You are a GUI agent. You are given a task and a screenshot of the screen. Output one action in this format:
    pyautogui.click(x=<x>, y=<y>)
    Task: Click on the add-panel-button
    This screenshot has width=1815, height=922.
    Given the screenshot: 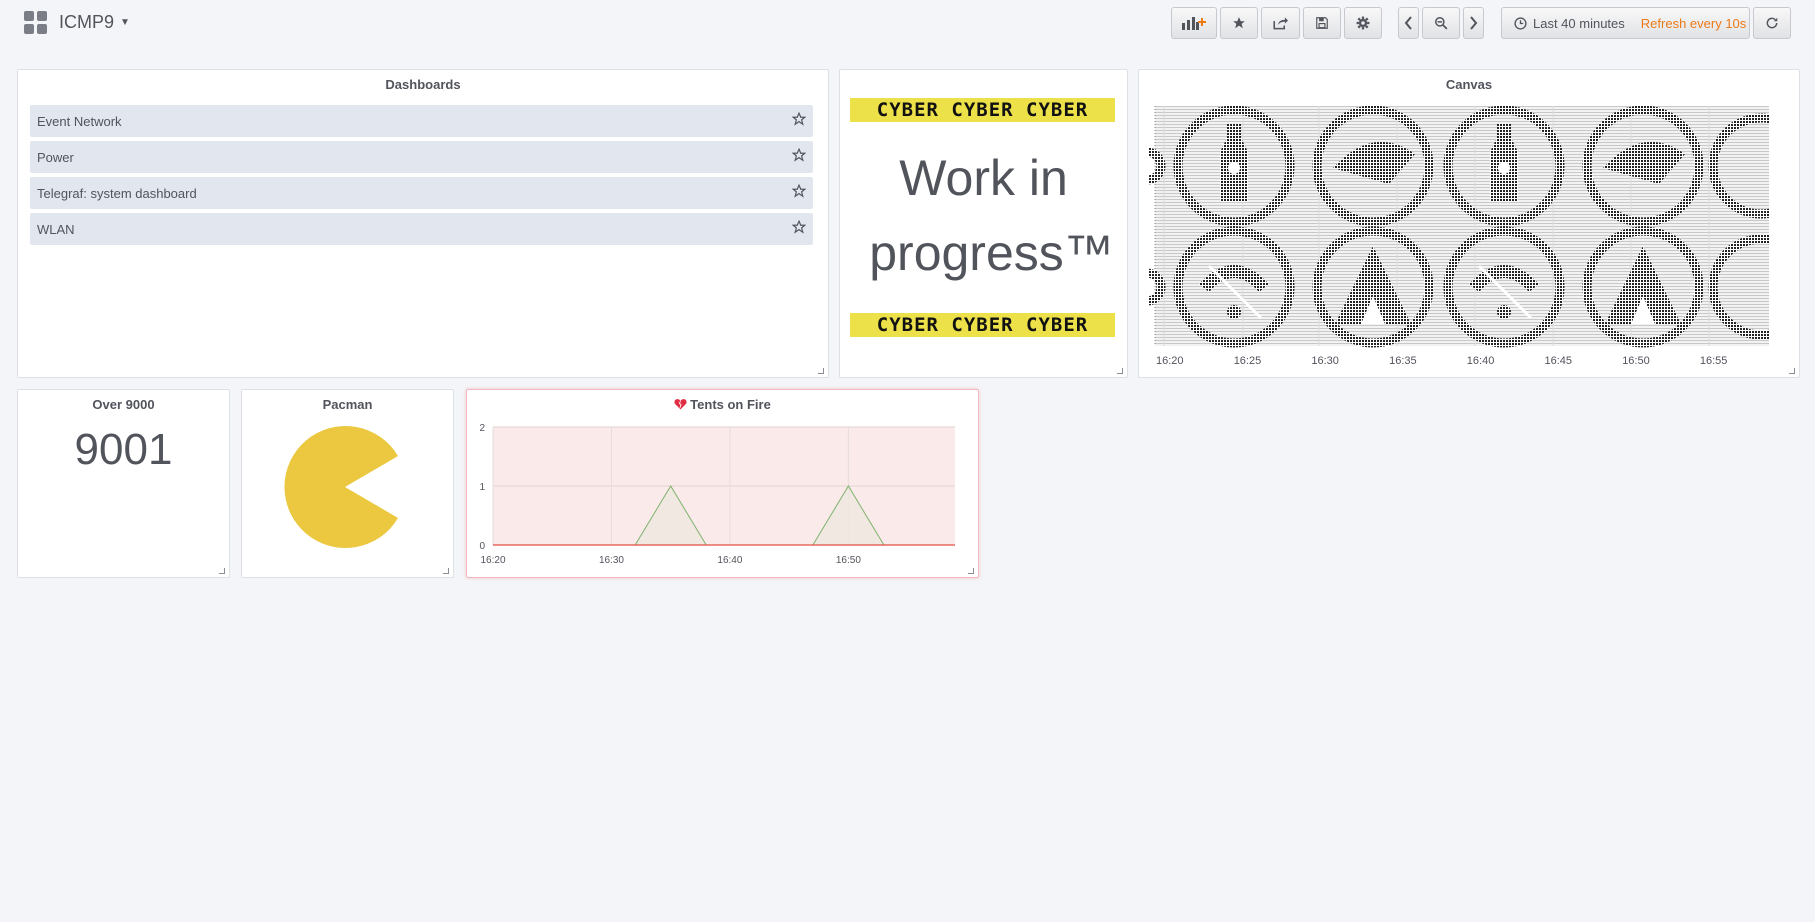 What is the action you would take?
    pyautogui.click(x=1194, y=23)
    